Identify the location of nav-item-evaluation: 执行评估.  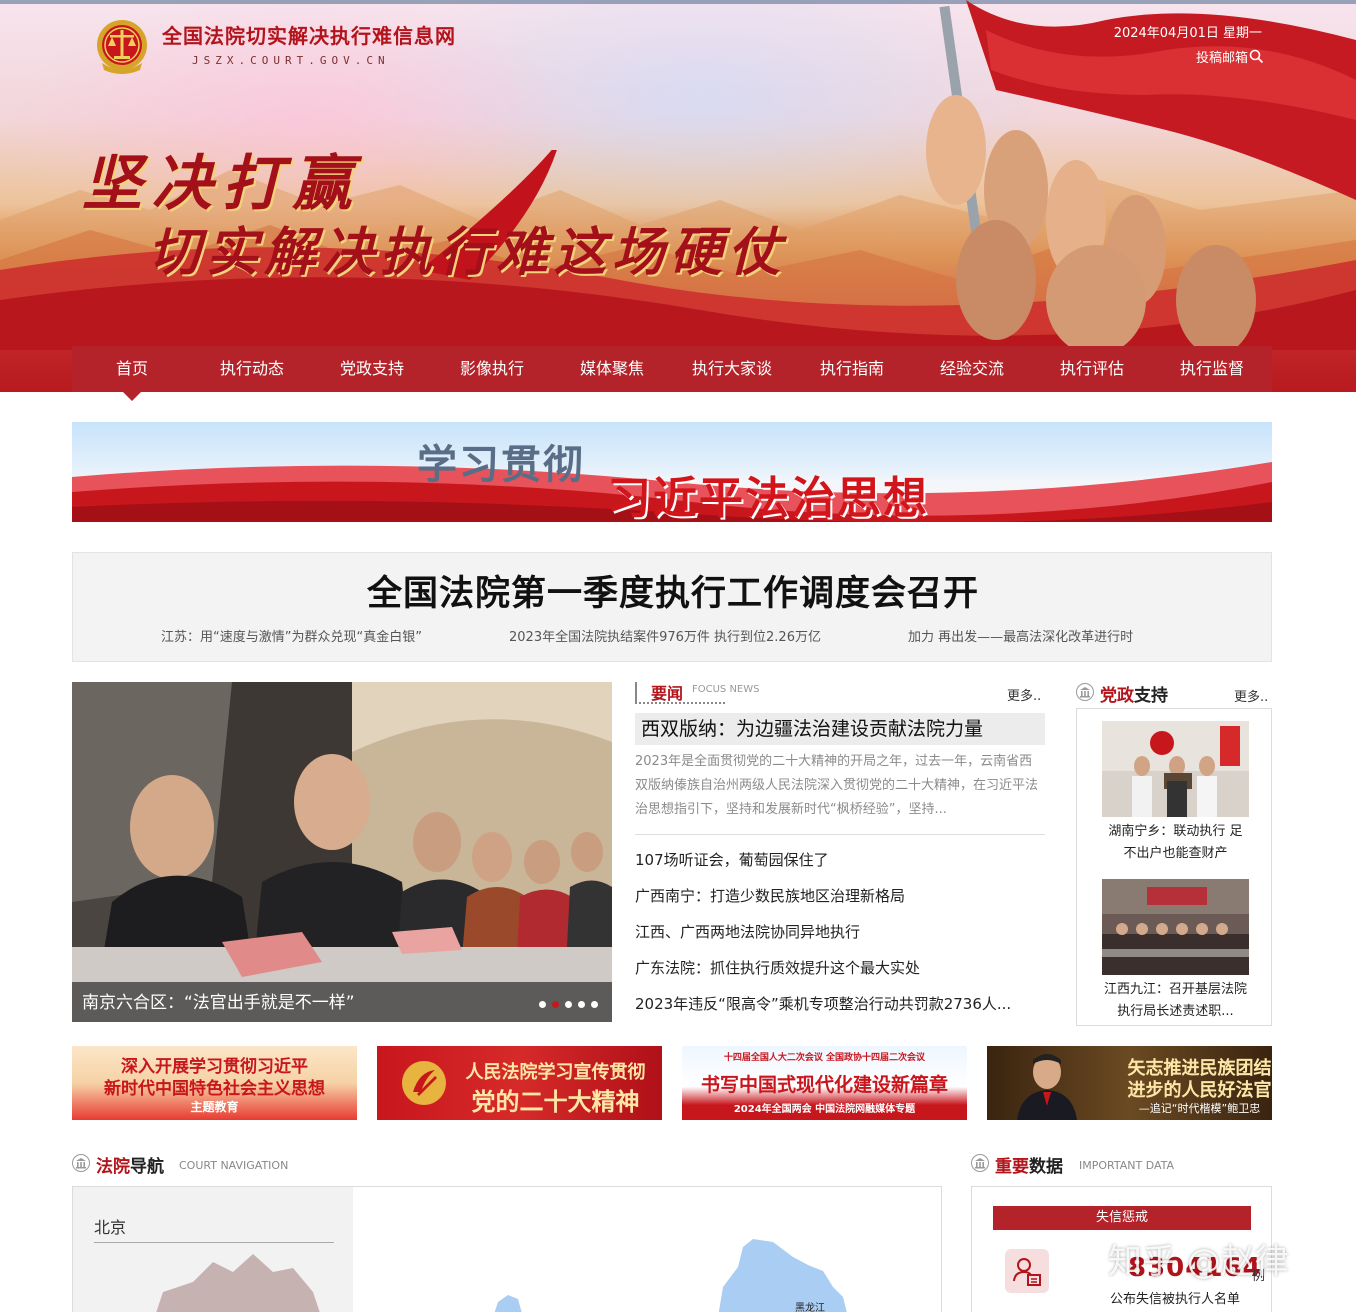
(1092, 369).